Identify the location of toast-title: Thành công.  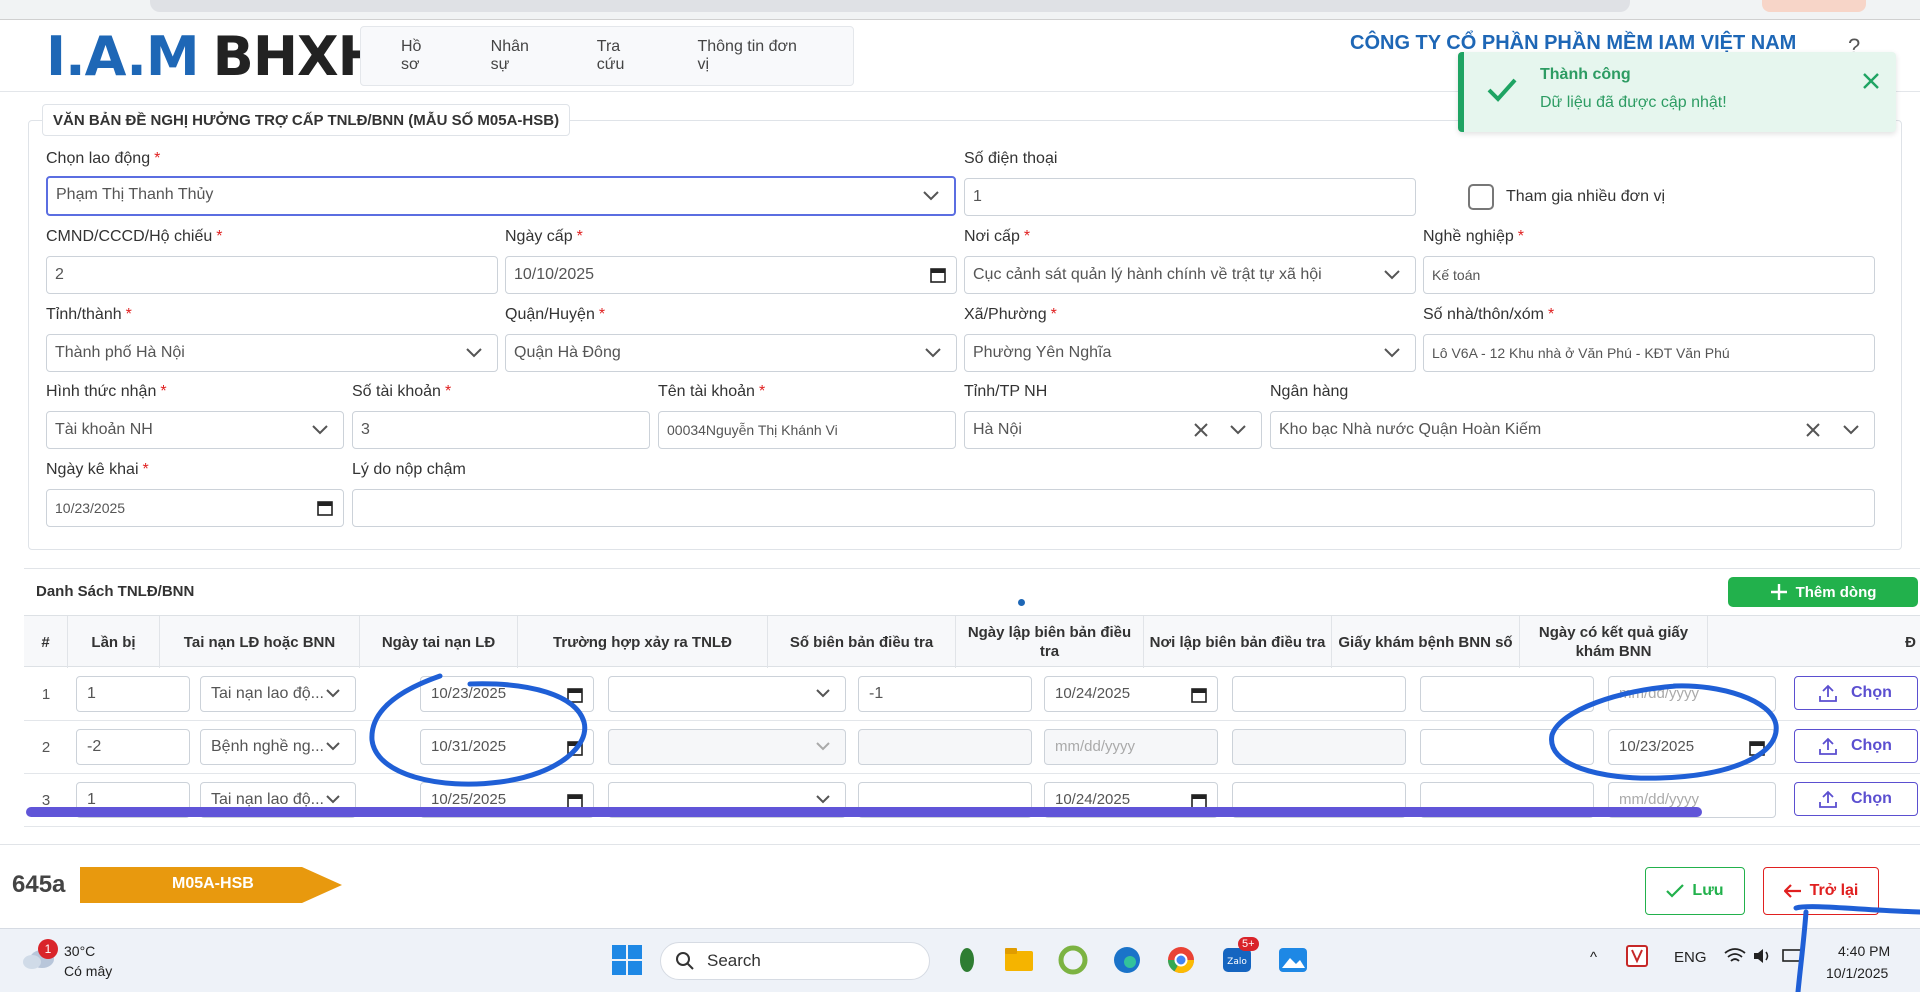
(1585, 74).